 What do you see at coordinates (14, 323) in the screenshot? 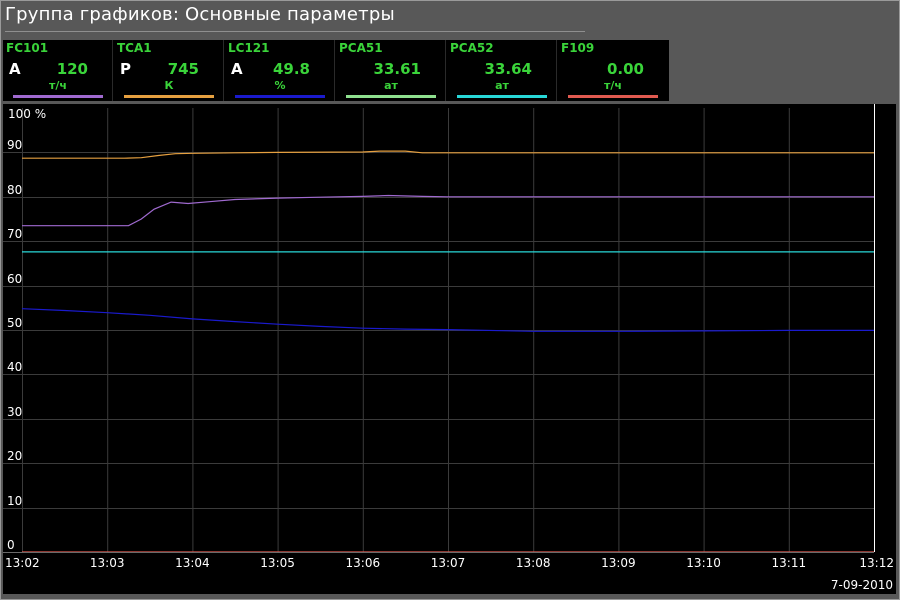
I see `y-tick-label-50: 50` at bounding box center [14, 323].